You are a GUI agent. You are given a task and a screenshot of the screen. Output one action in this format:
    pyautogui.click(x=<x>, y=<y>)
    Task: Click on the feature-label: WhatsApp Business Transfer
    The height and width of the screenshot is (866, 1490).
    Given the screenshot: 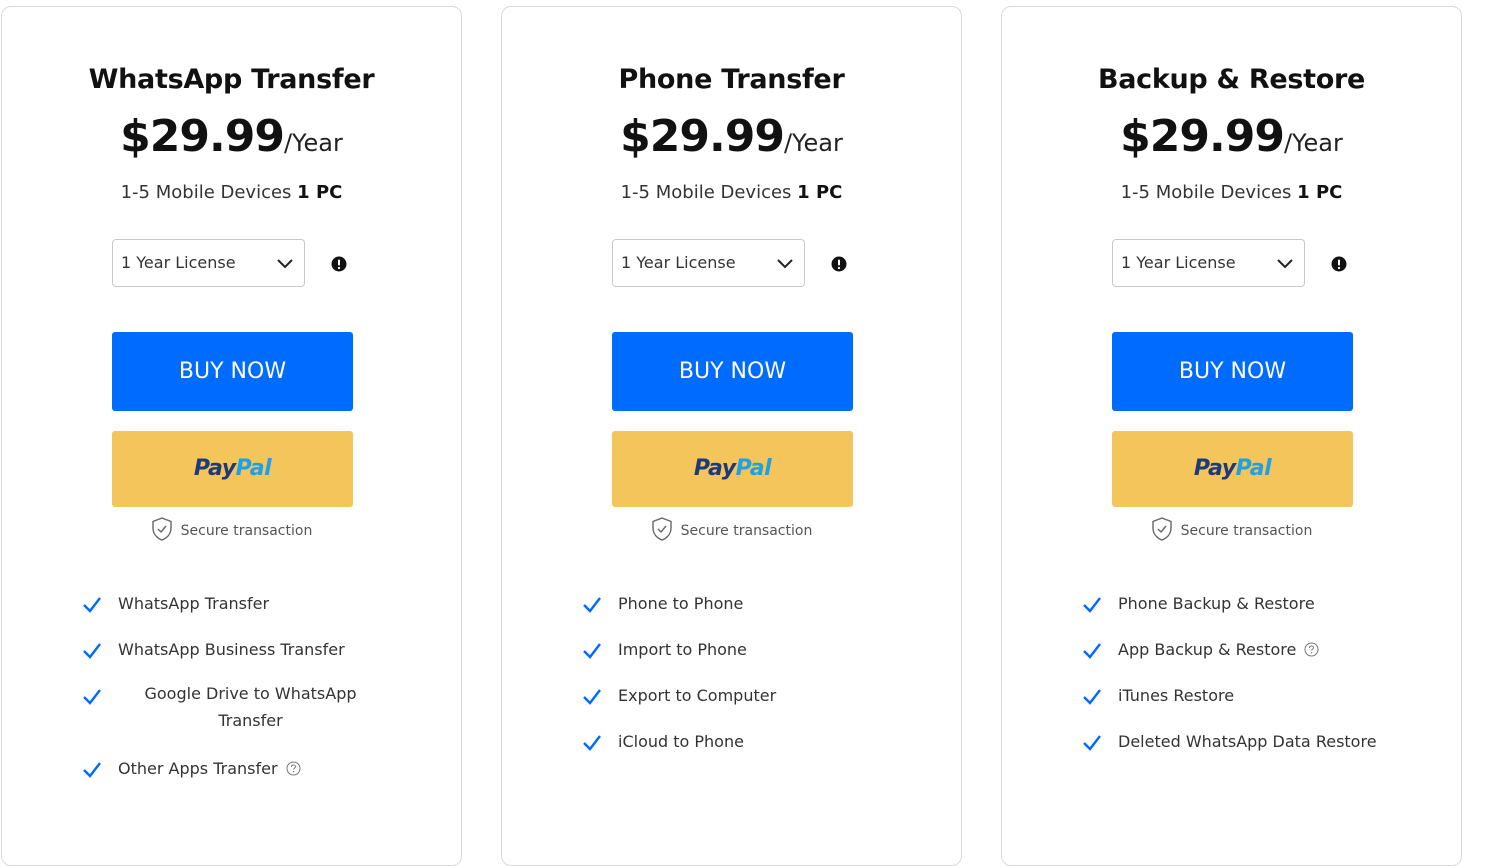 What is the action you would take?
    pyautogui.click(x=231, y=649)
    